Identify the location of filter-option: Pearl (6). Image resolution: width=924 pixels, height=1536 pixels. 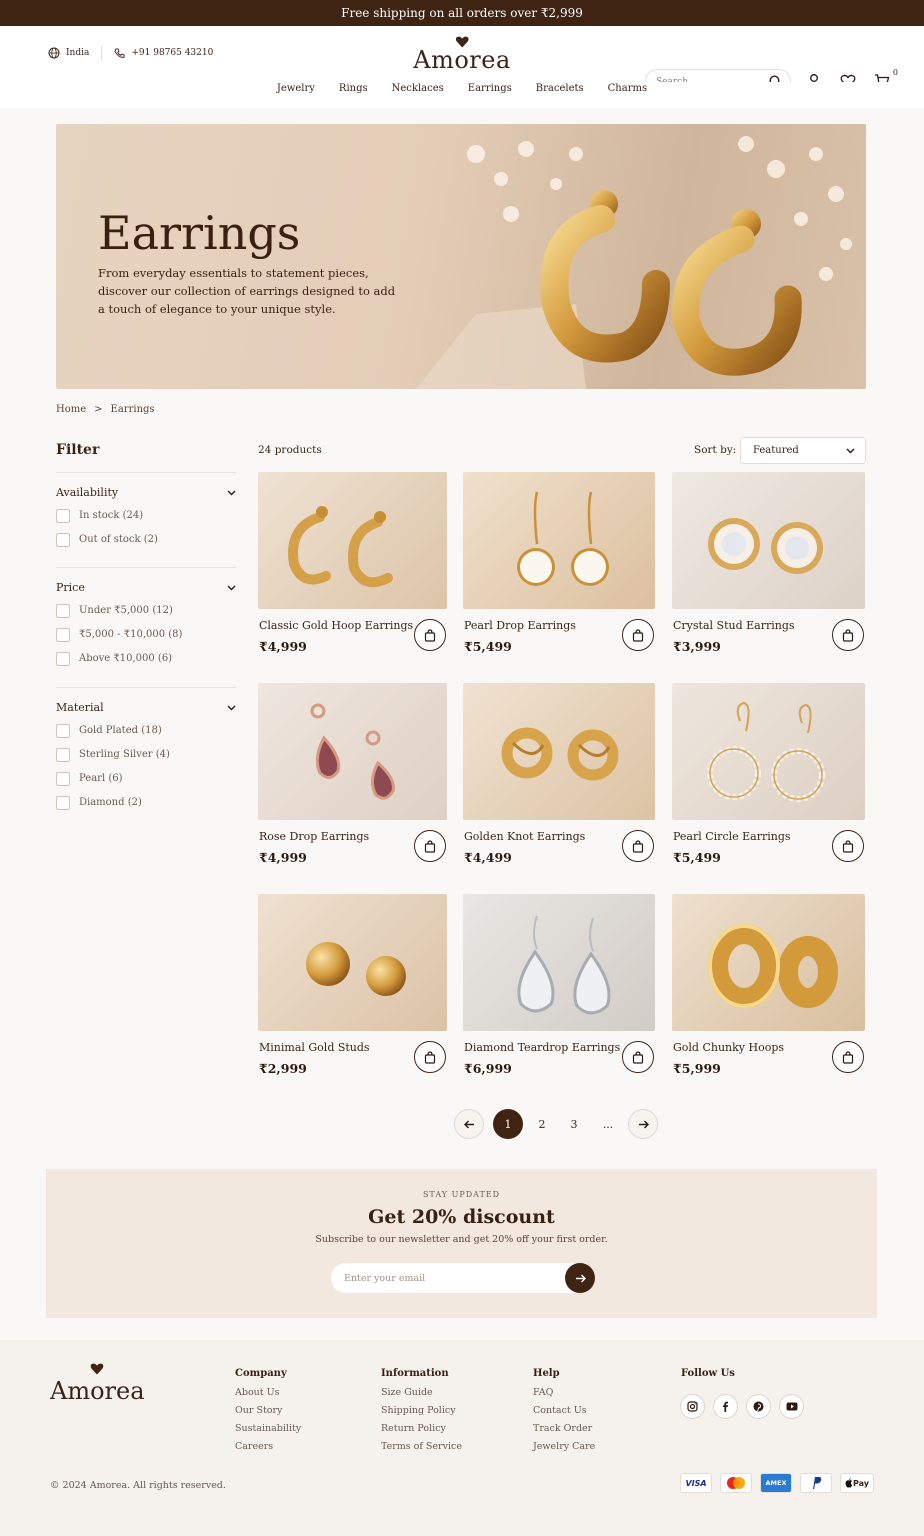
(146, 778).